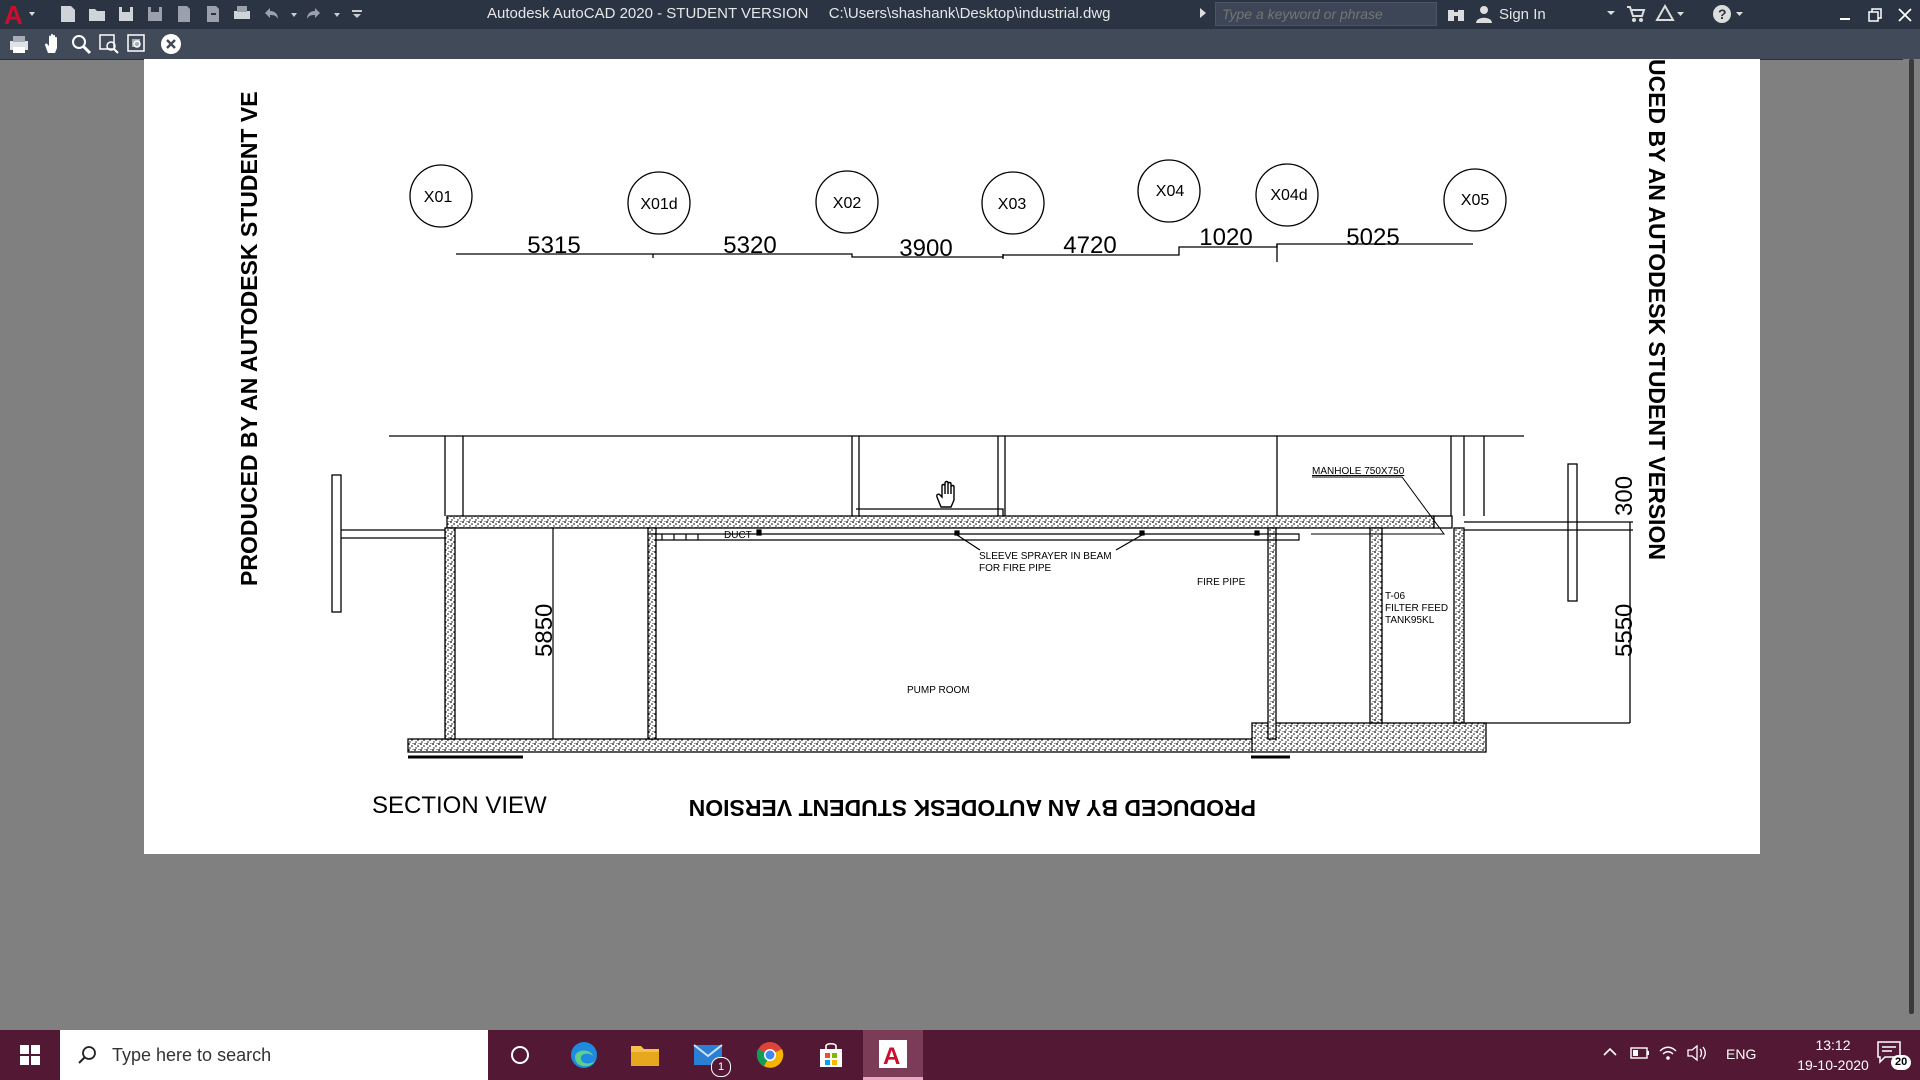 The image size is (1920, 1080). I want to click on file-explorer-taskbar-button, so click(645, 1055).